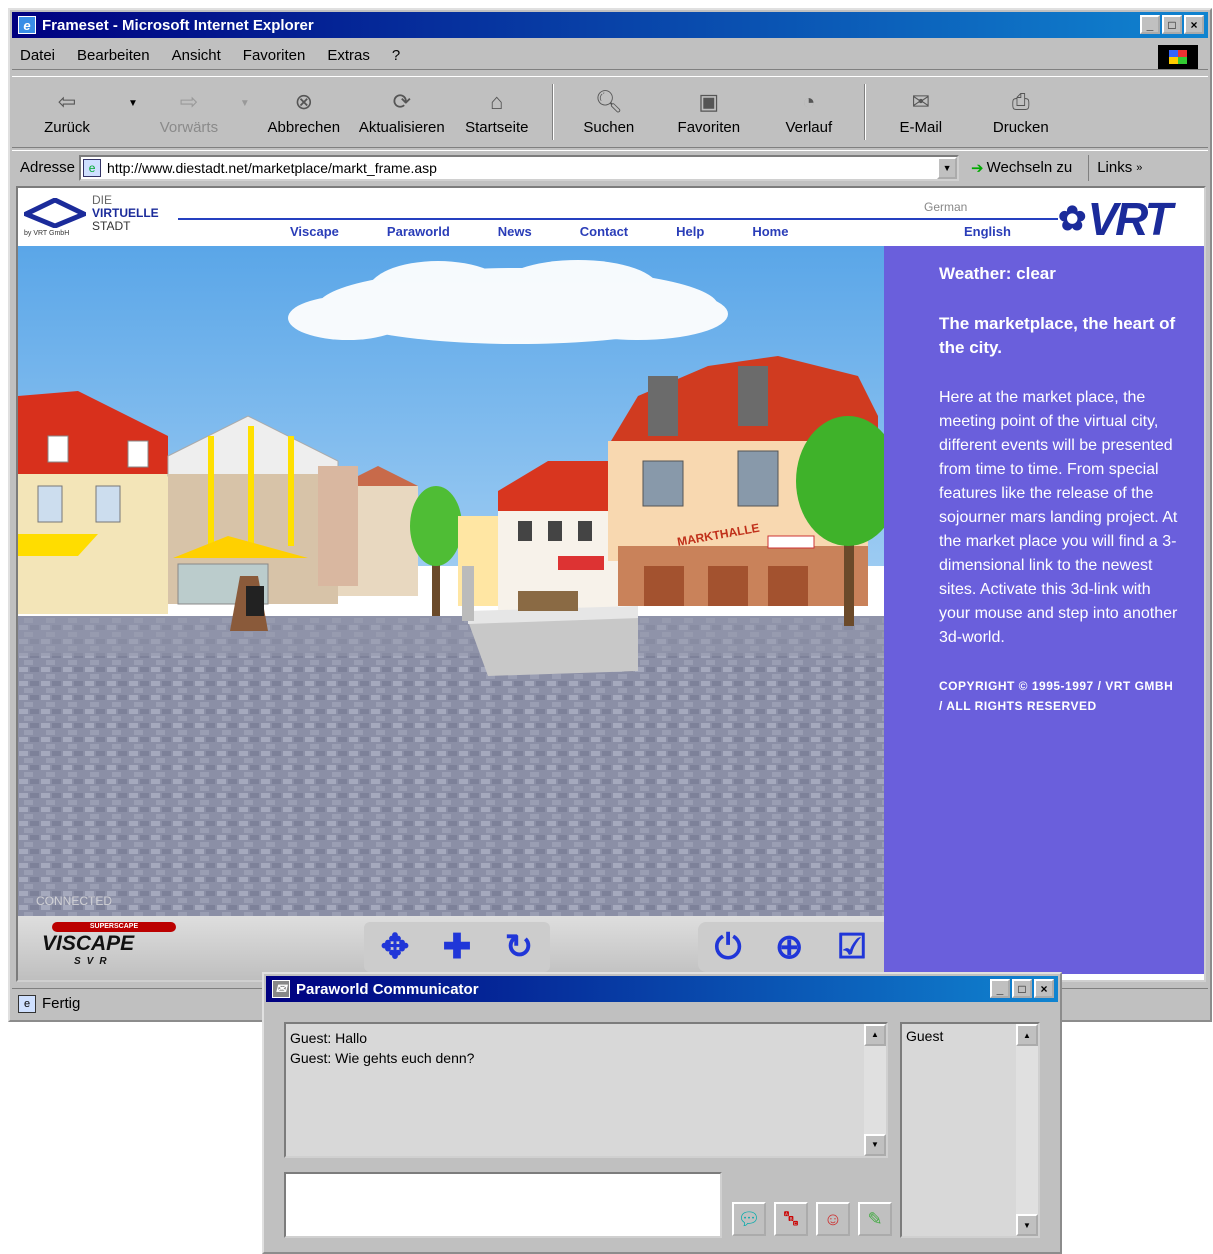  Describe the element at coordinates (348, 55) in the screenshot. I see `menu-extras: Extras` at that location.